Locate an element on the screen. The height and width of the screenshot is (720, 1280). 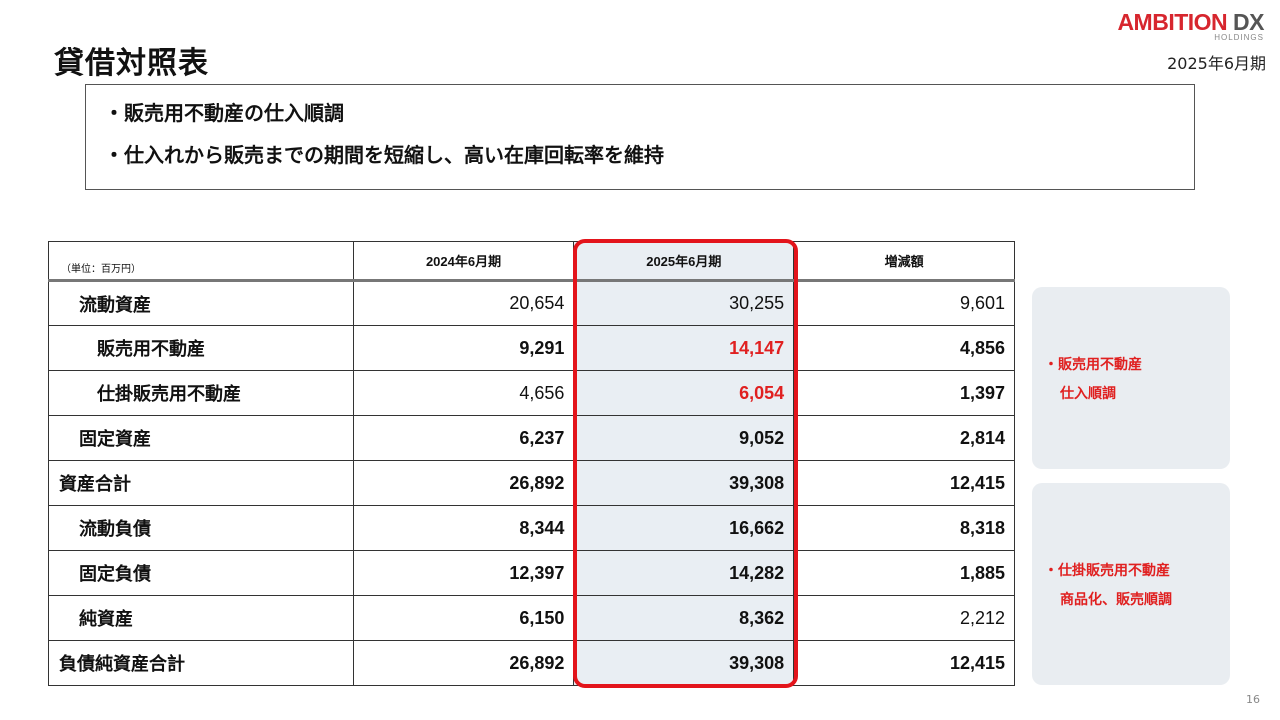
value-2024: 20,654 is located at coordinates (463, 303).